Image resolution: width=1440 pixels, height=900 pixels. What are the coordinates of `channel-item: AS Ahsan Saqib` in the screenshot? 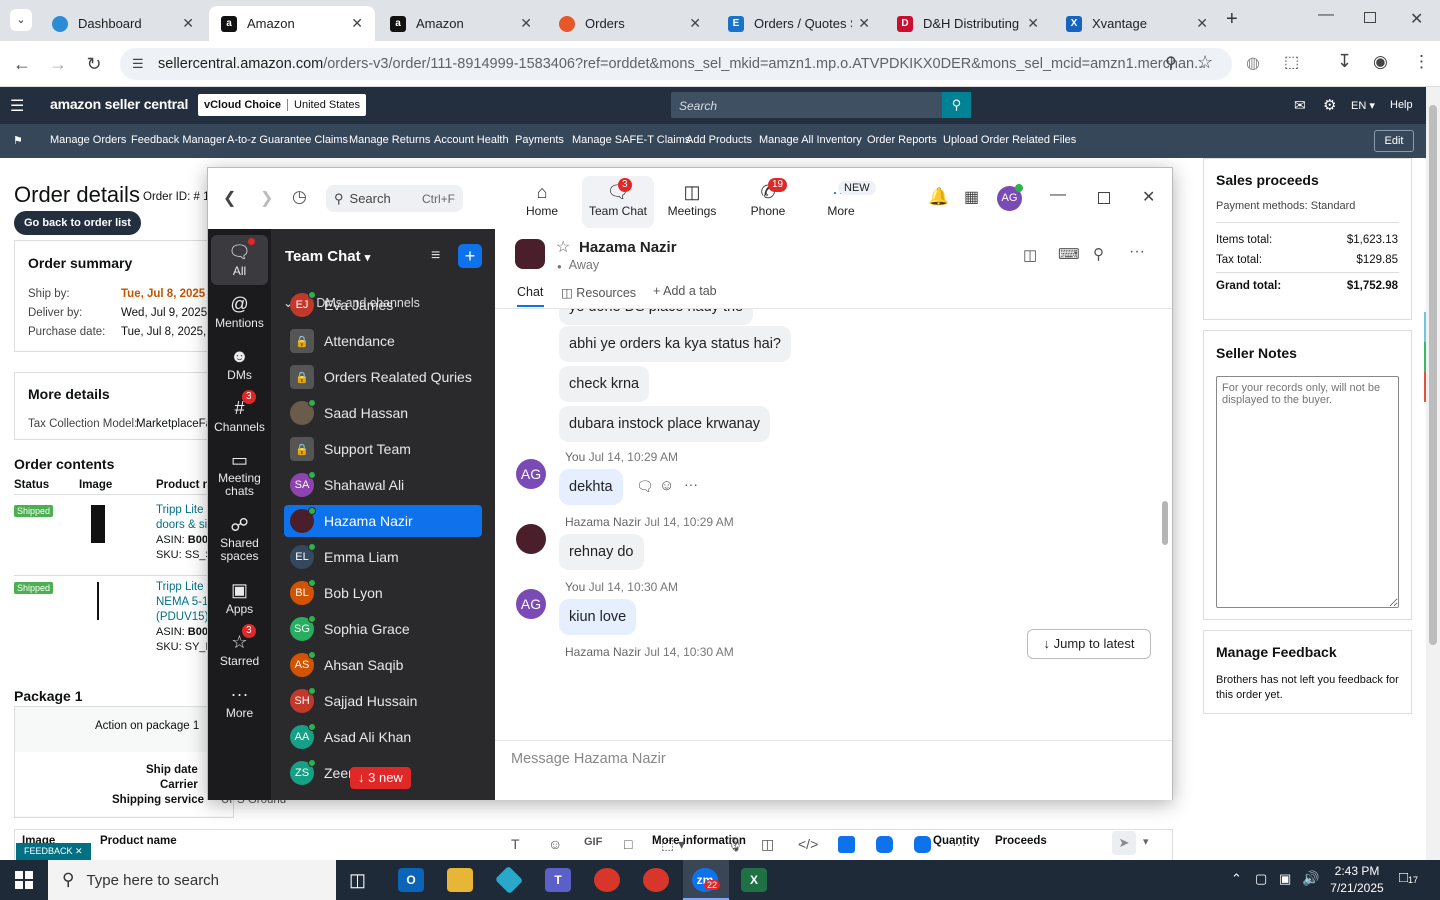 It's located at (383, 665).